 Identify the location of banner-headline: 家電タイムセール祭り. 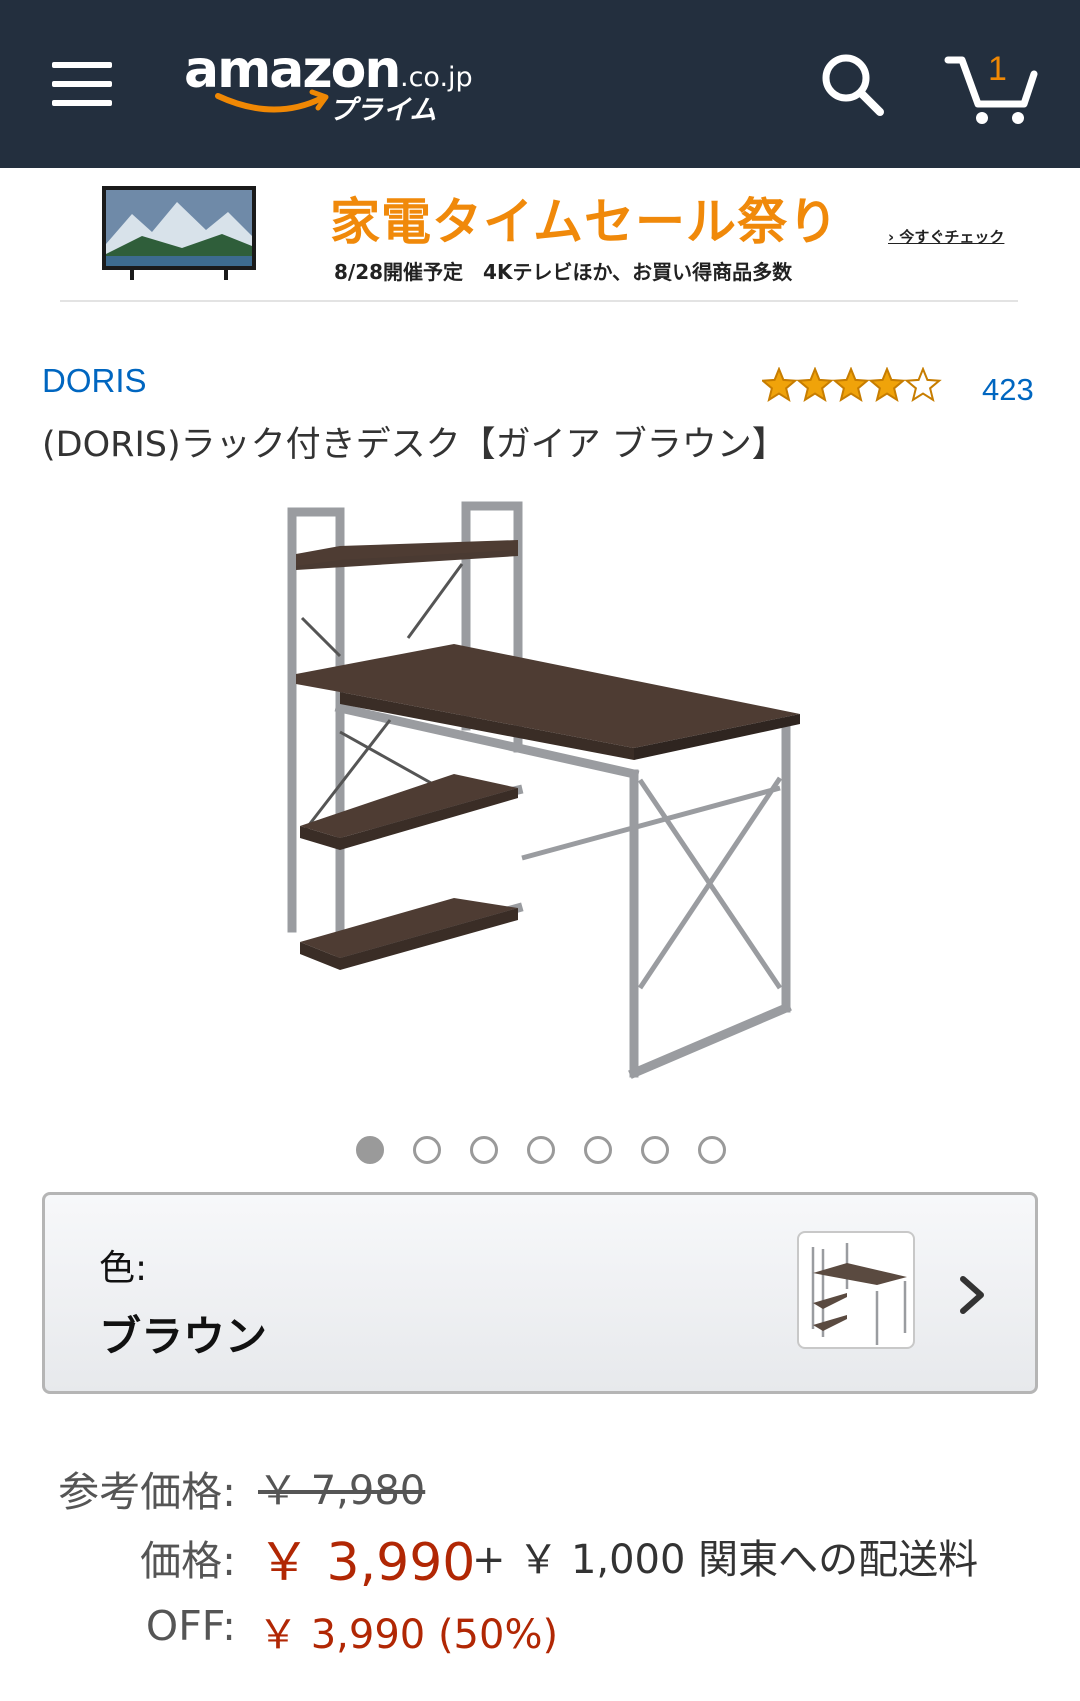
(584, 222).